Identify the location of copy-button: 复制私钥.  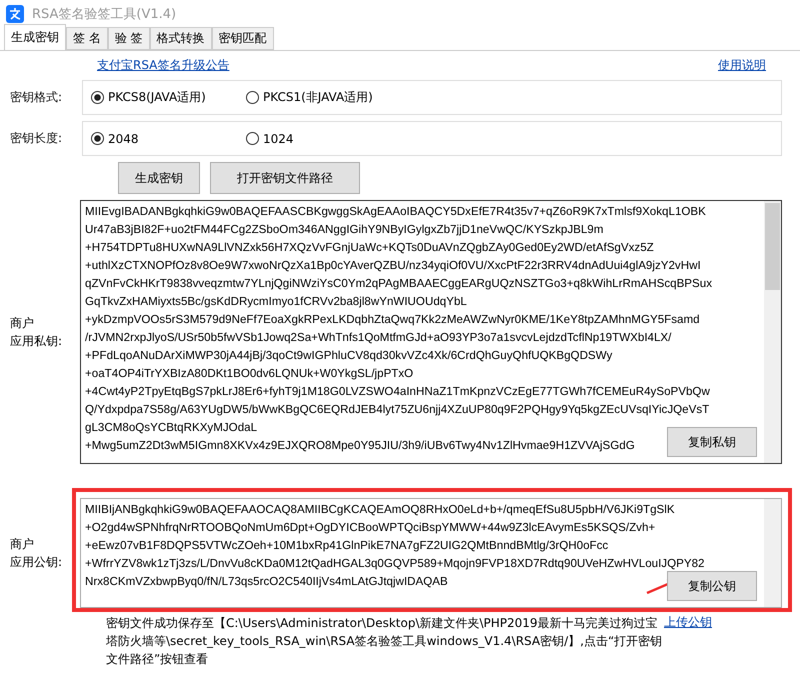
(712, 442).